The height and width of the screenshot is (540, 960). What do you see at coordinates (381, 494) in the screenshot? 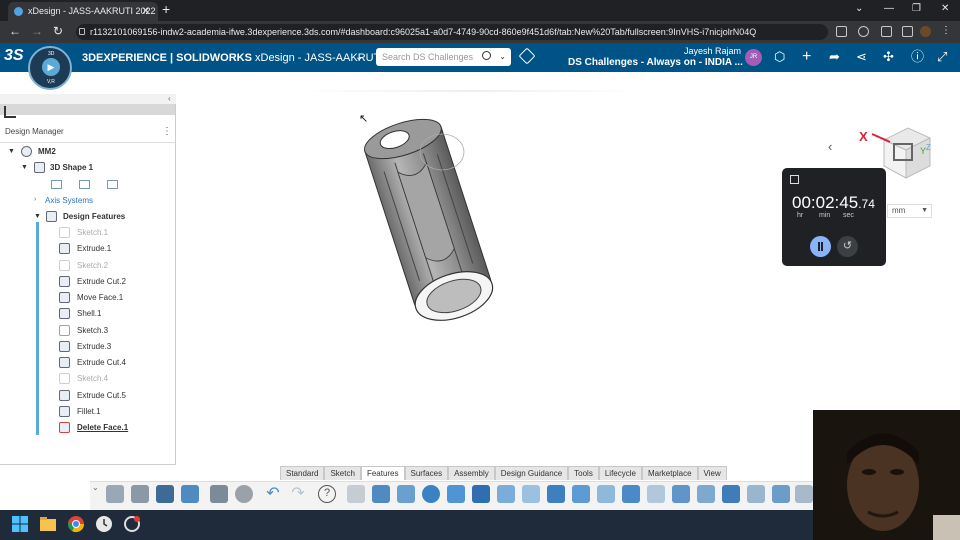
I see `extrude-tool-icon` at bounding box center [381, 494].